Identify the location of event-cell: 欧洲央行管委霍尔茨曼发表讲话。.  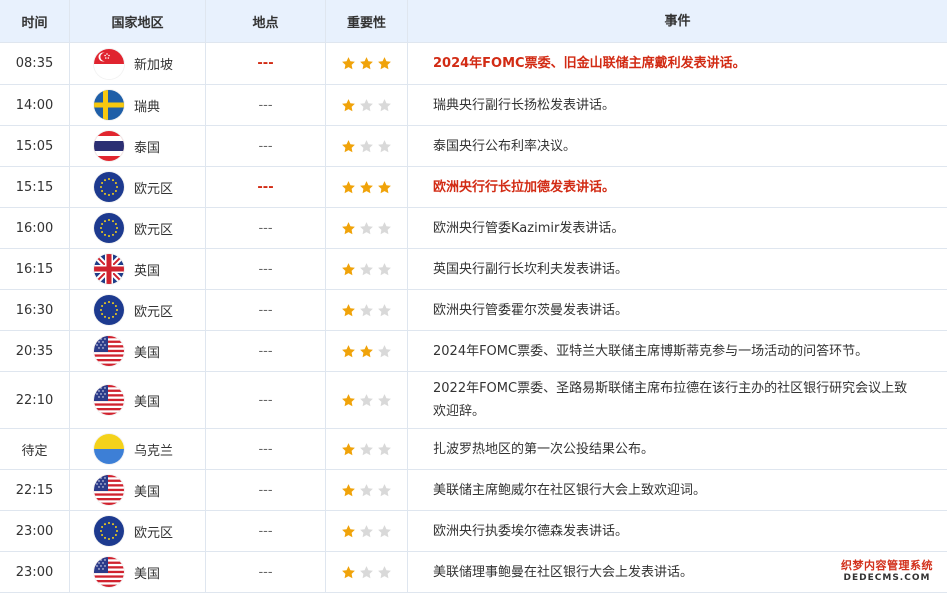
(677, 310).